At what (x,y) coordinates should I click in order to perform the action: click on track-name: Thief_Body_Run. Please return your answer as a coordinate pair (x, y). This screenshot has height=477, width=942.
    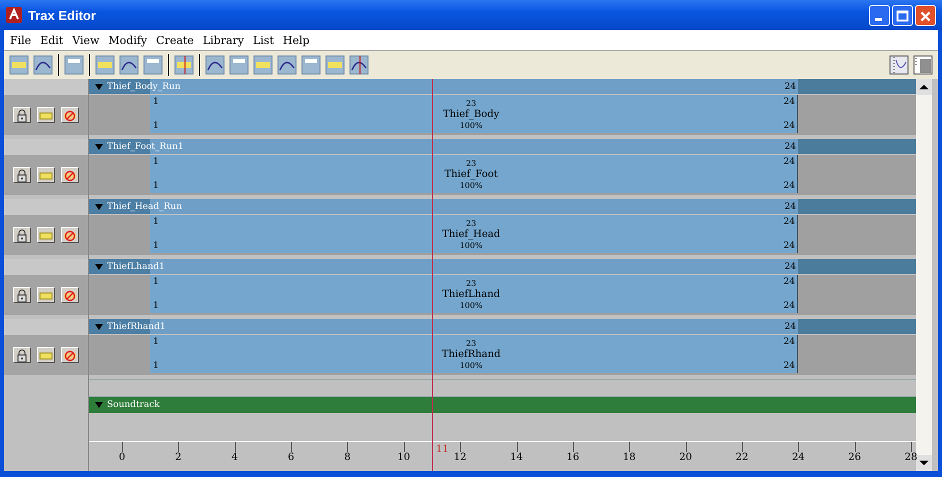
    Looking at the image, I should click on (144, 87).